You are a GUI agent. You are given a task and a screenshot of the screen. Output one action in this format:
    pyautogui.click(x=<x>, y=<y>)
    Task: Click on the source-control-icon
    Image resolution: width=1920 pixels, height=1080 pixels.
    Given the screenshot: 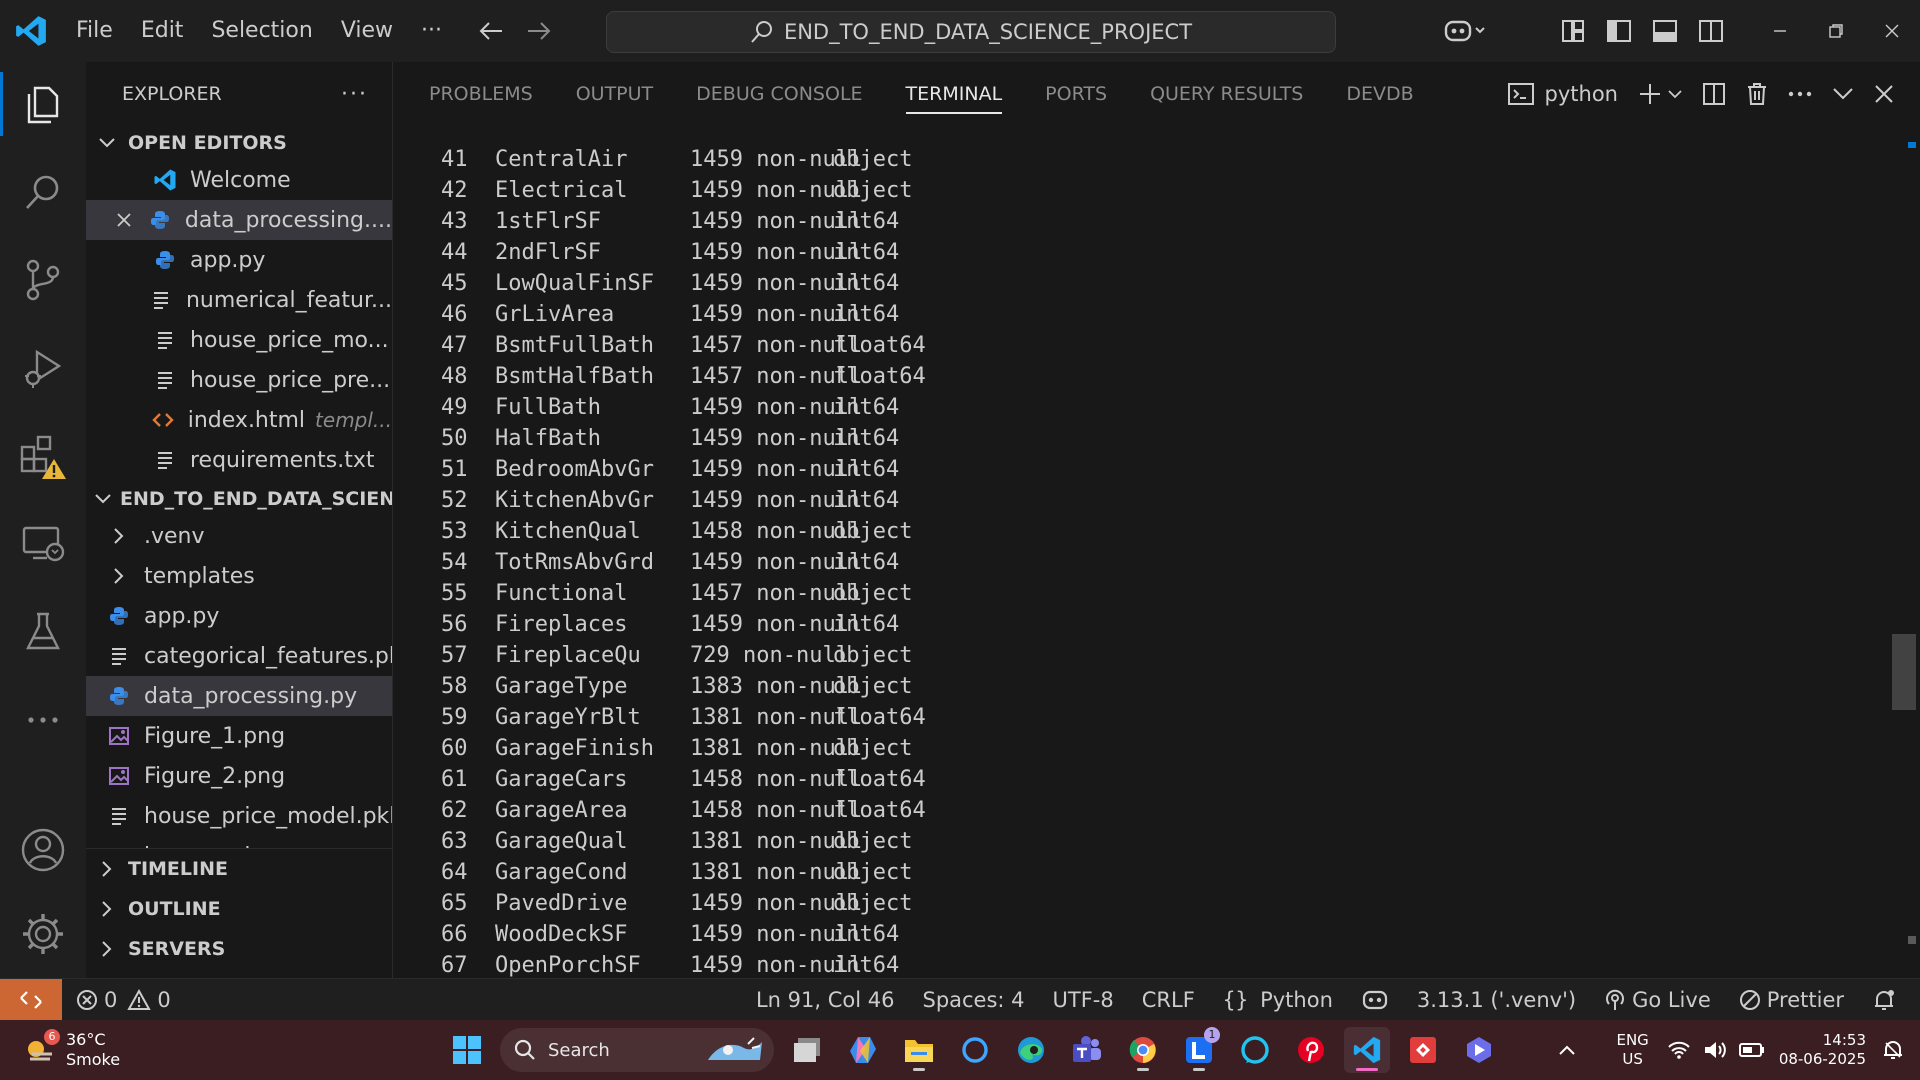 What is the action you would take?
    pyautogui.click(x=43, y=280)
    